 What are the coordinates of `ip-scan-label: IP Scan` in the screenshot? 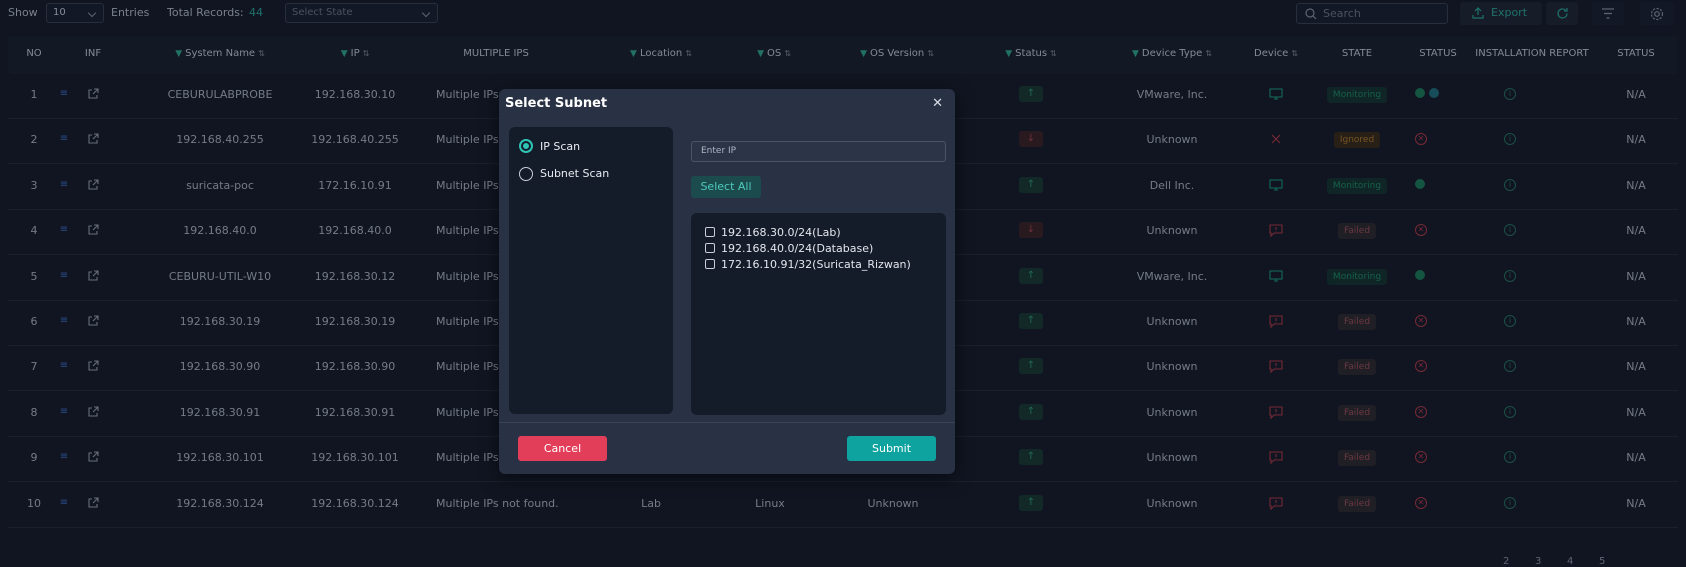 It's located at (560, 146).